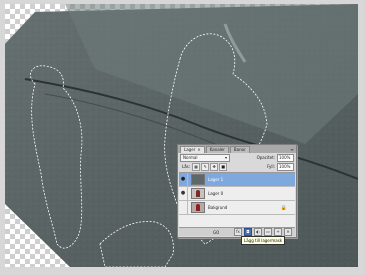 The image size is (365, 275). Describe the element at coordinates (258, 232) in the screenshot. I see `adjustment-icon: ◐` at that location.